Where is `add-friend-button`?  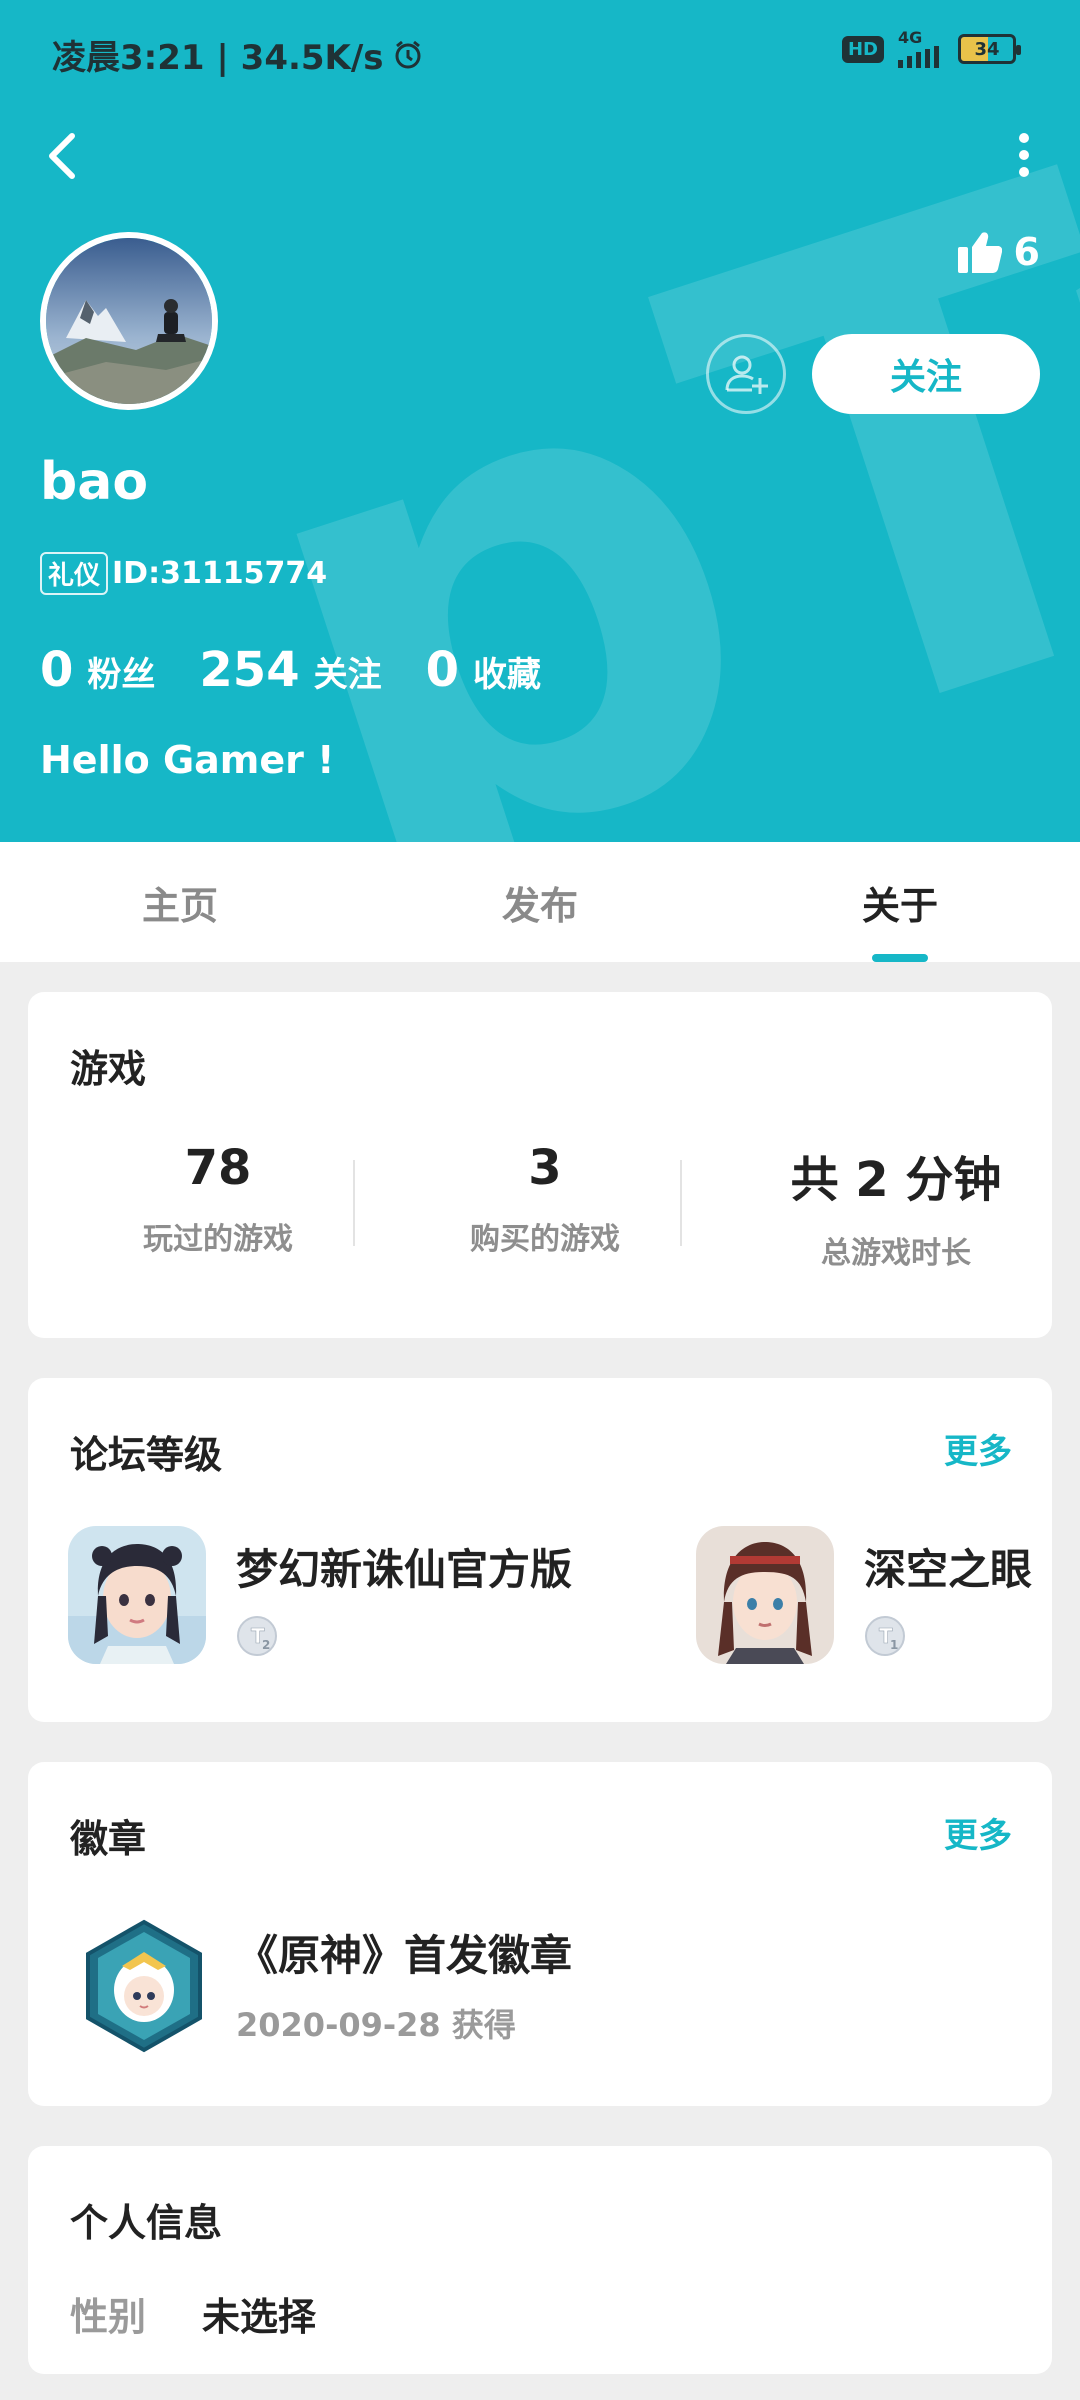 add-friend-button is located at coordinates (746, 374).